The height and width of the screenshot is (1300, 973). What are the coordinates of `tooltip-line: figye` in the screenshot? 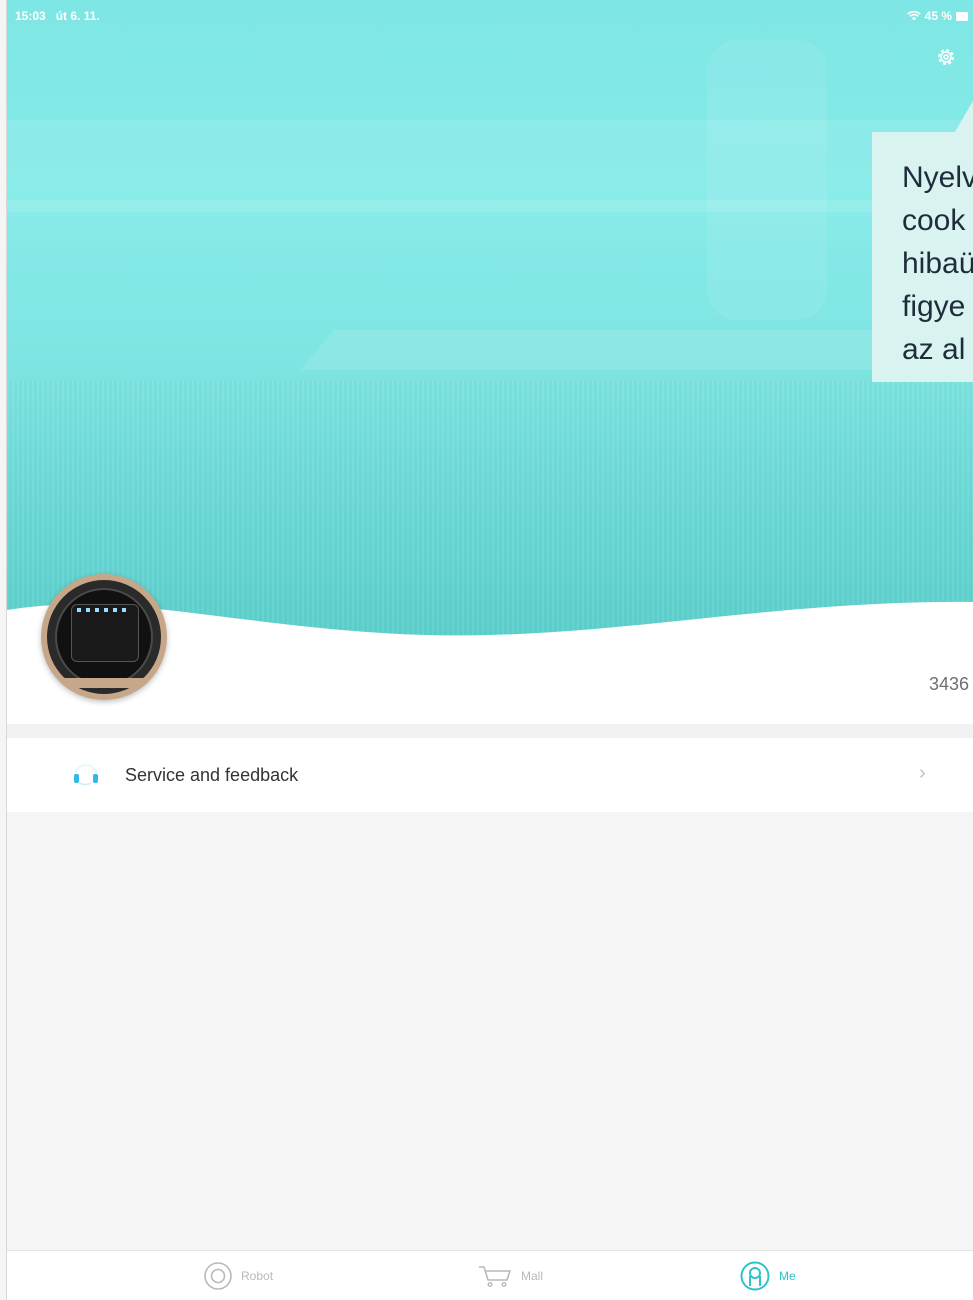 It's located at (934, 306).